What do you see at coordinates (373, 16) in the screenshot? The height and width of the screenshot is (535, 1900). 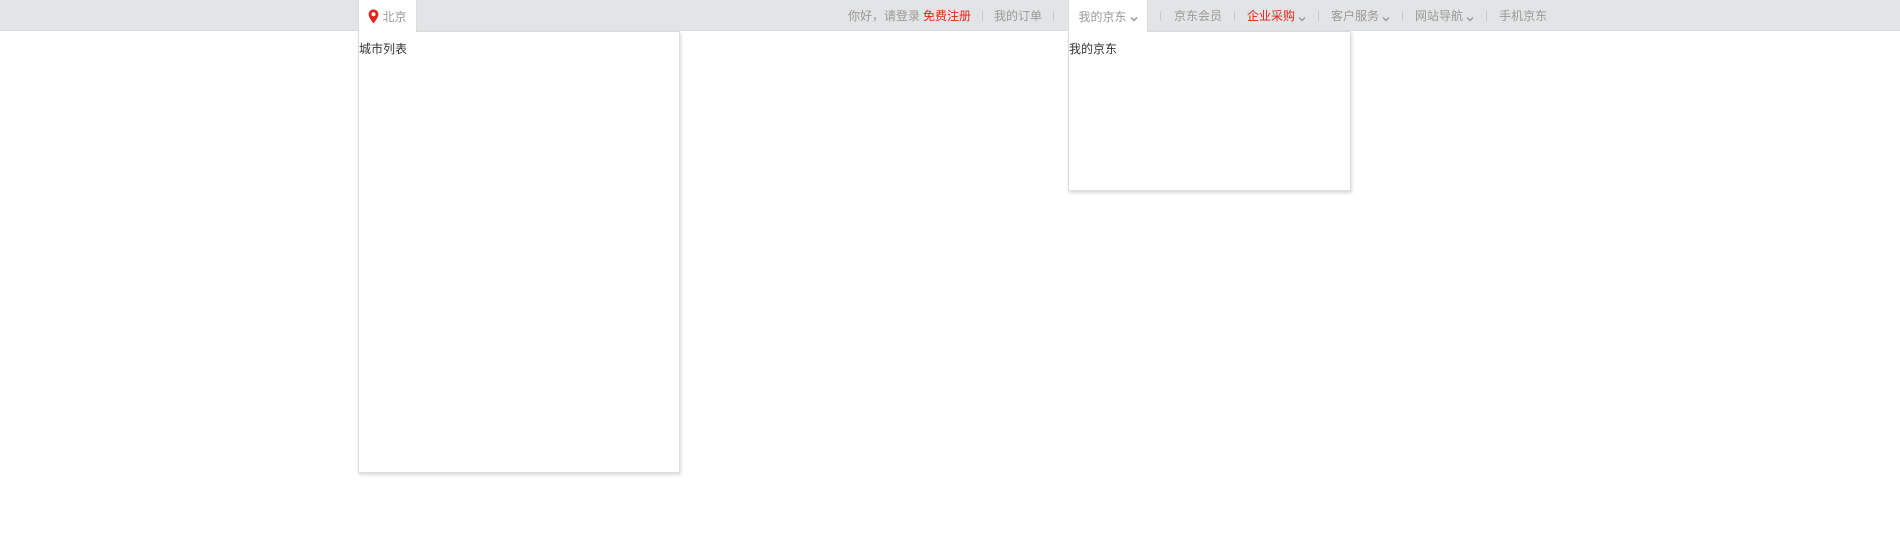 I see `location-pin-icon` at bounding box center [373, 16].